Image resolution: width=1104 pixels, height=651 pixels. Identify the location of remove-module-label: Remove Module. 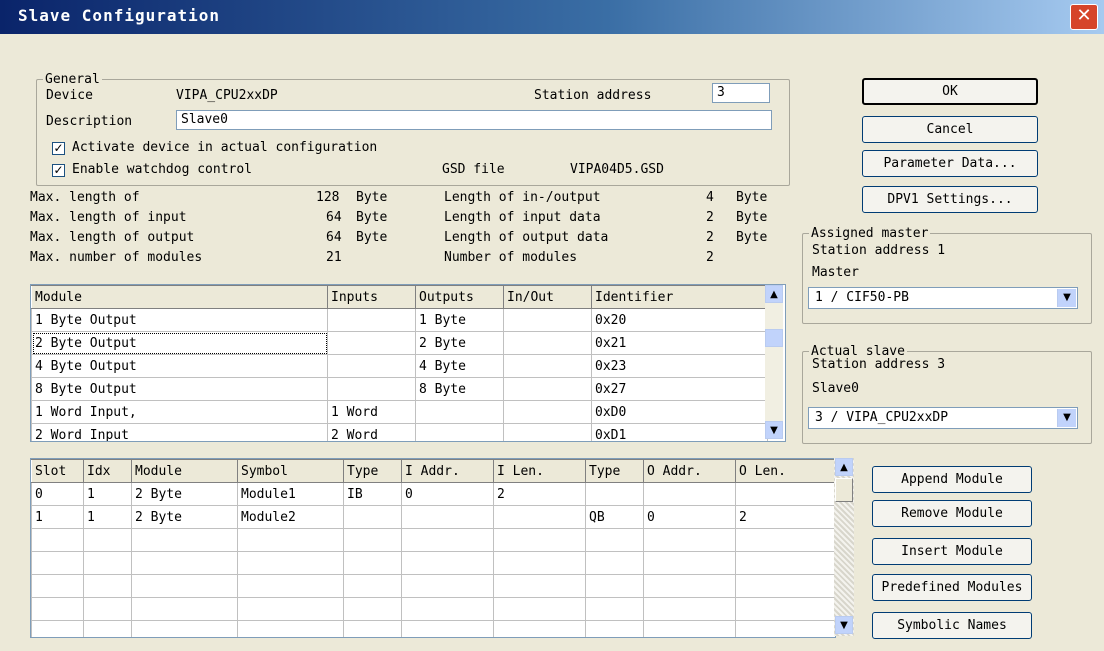
(952, 513).